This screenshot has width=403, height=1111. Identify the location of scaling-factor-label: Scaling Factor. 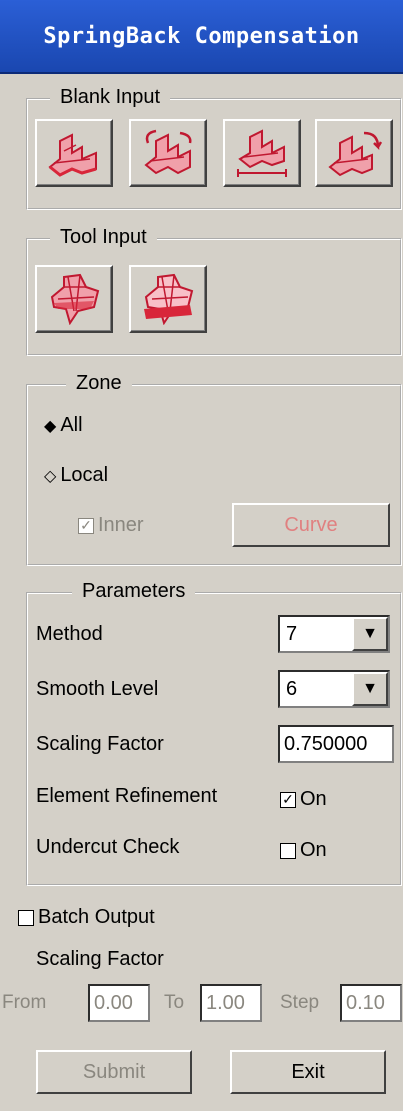
(100, 744).